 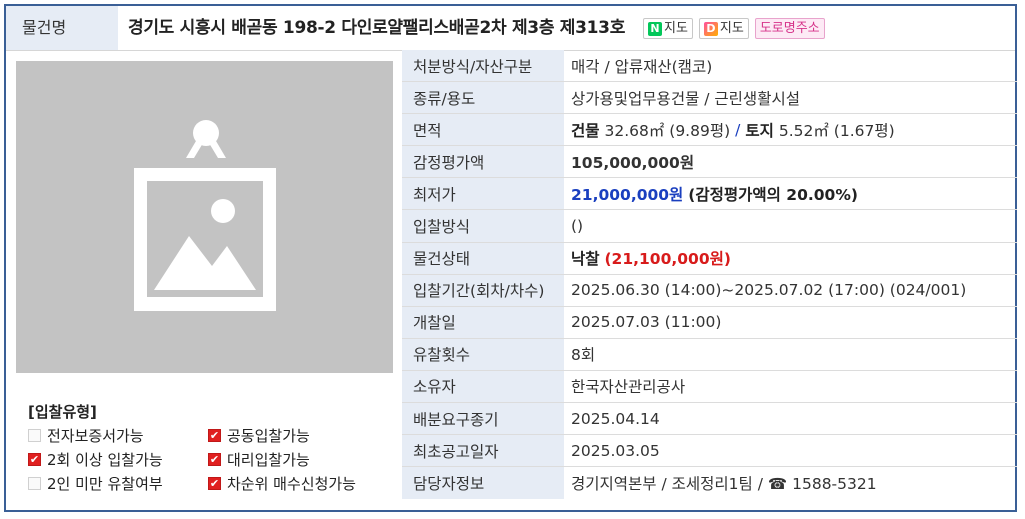 What do you see at coordinates (577, 226) in the screenshot?
I see `bid-method-value: ()` at bounding box center [577, 226].